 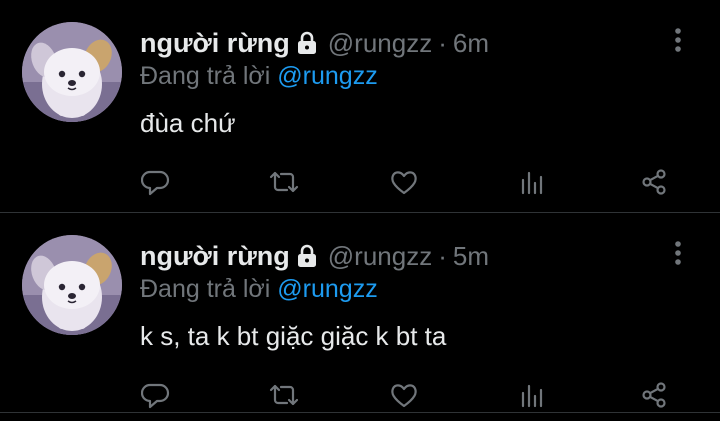 I want to click on tweet-header: người rừng @rungzz · 5m, so click(x=314, y=256).